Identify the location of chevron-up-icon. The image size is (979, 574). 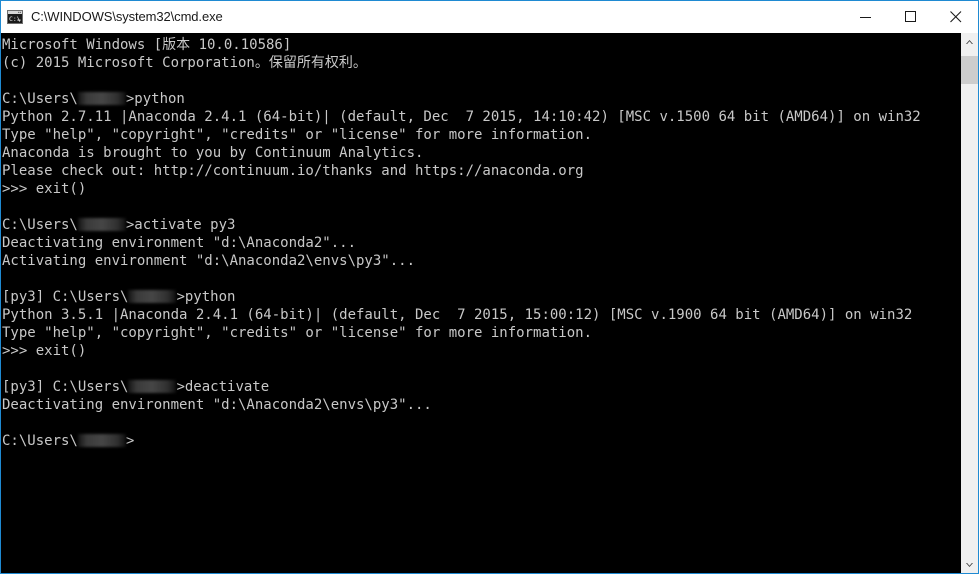
(969, 41).